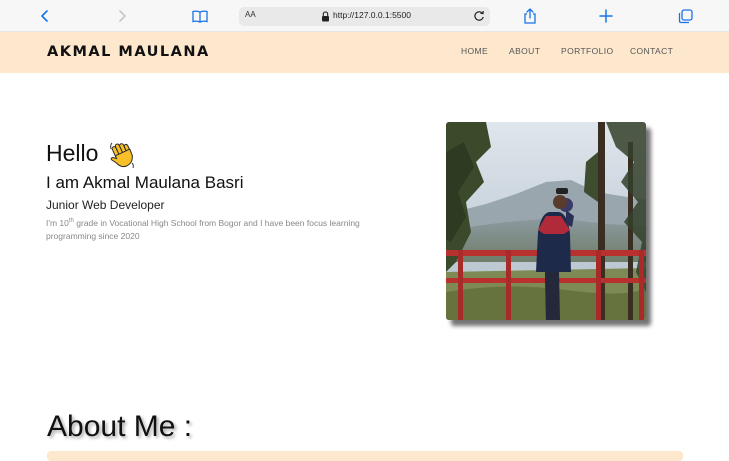 The width and height of the screenshot is (729, 461). What do you see at coordinates (128, 52) in the screenshot?
I see `site-brand: AKMAL MAULANA` at bounding box center [128, 52].